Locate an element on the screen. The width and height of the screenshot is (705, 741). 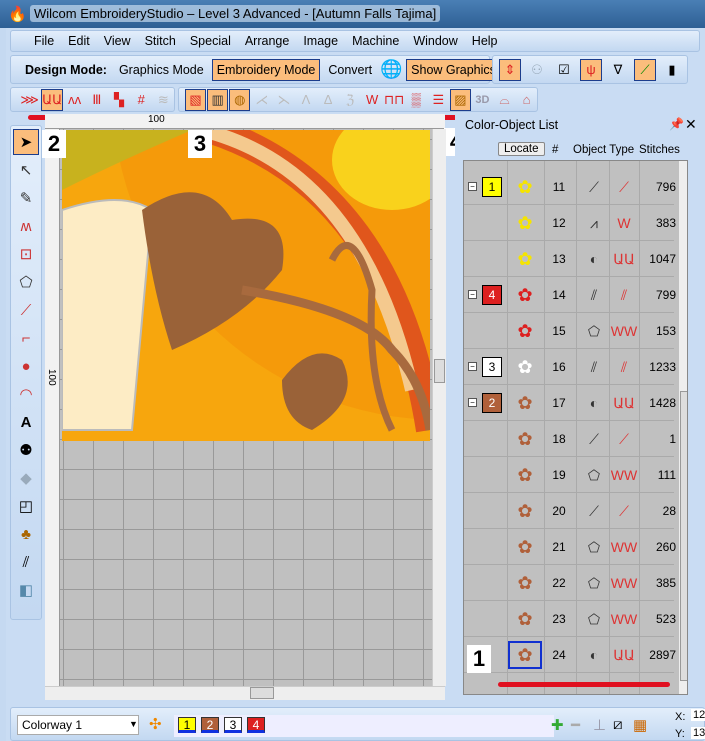
menu-image: Image is located at coordinates (320, 41).